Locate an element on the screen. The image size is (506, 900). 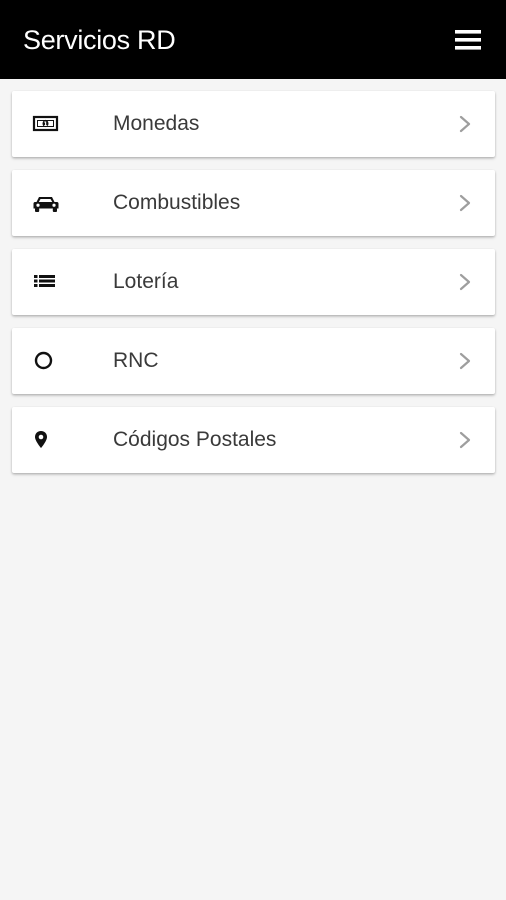
list-icon is located at coordinates (46, 282).